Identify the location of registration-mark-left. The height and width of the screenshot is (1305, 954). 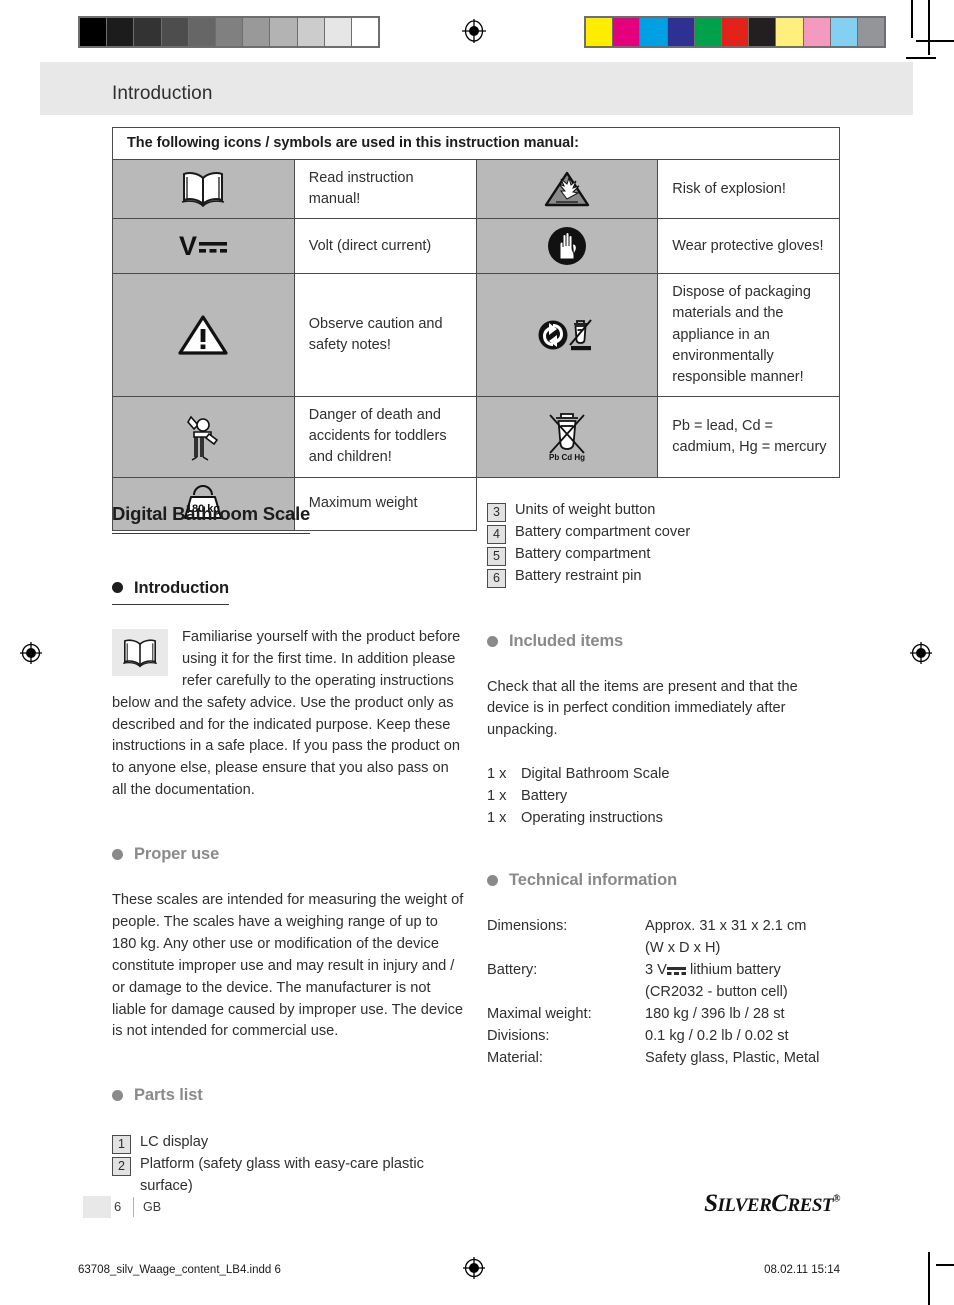
(31, 653).